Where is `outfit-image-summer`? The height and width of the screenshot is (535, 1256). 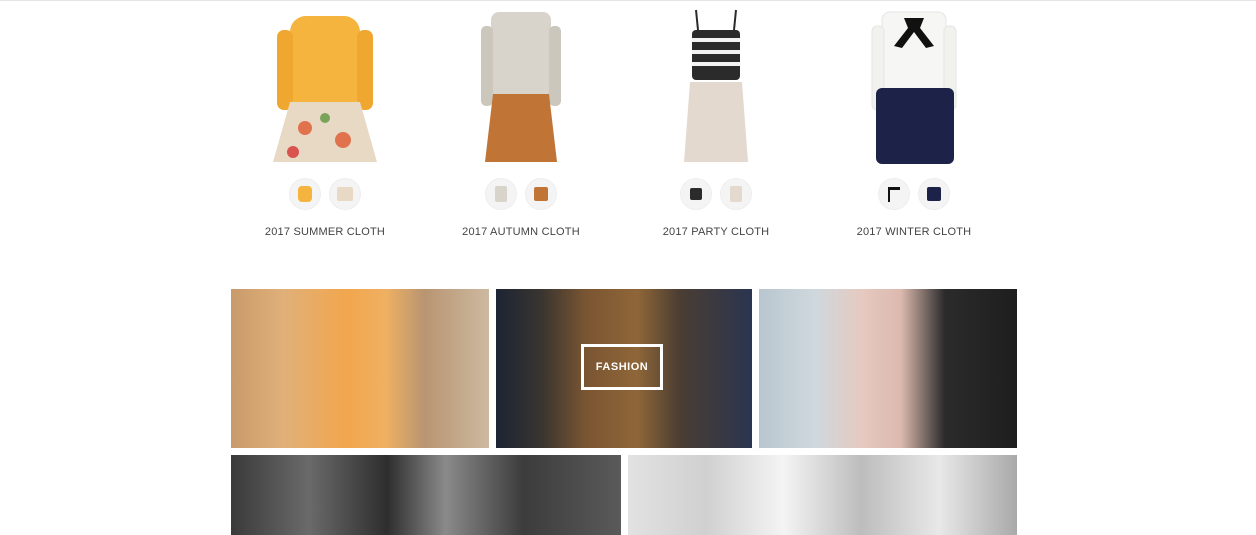
outfit-image-summer is located at coordinates (325, 87).